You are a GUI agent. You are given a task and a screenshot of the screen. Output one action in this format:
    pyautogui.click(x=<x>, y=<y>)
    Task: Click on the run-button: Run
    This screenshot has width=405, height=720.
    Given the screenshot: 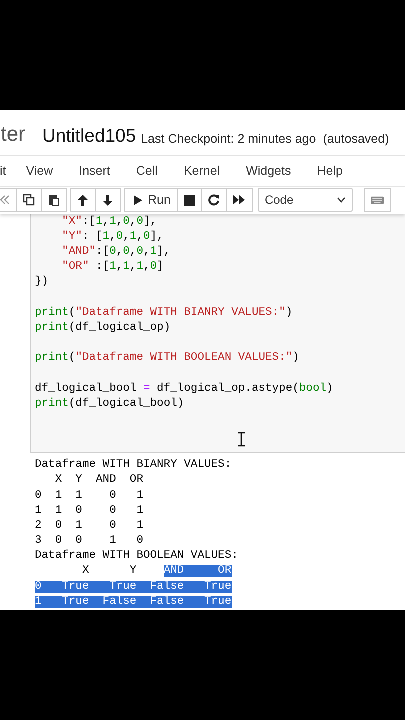 What is the action you would take?
    pyautogui.click(x=151, y=200)
    